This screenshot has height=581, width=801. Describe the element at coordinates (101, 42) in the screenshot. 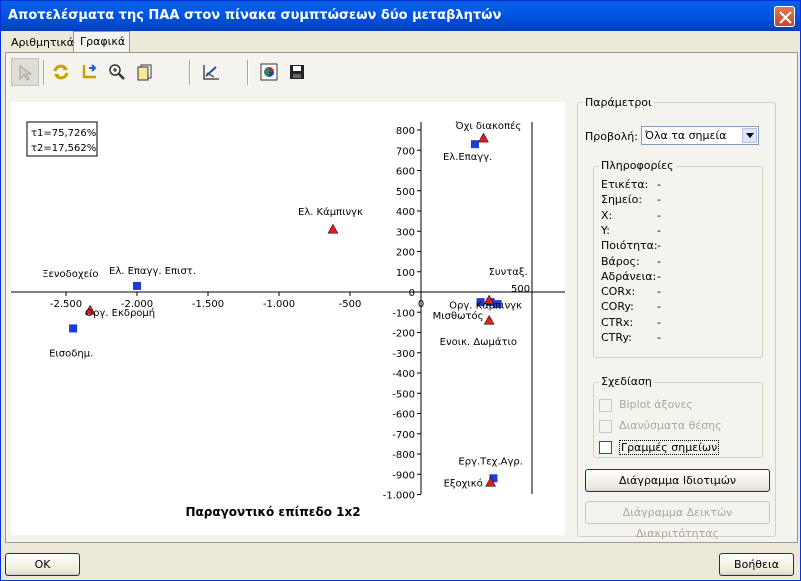

I see `tab-graphics: Γραφικά` at that location.